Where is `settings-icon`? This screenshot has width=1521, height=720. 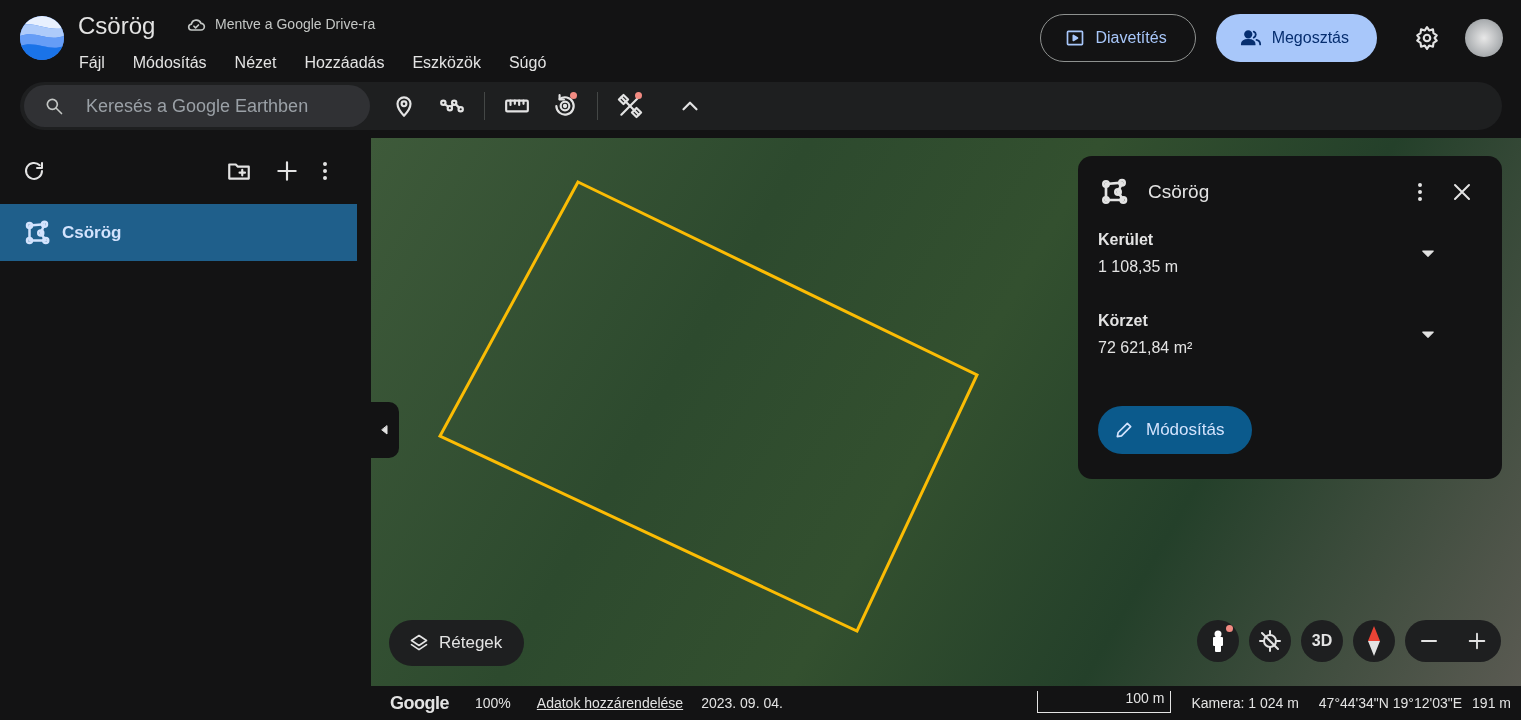
settings-icon is located at coordinates (1427, 38).